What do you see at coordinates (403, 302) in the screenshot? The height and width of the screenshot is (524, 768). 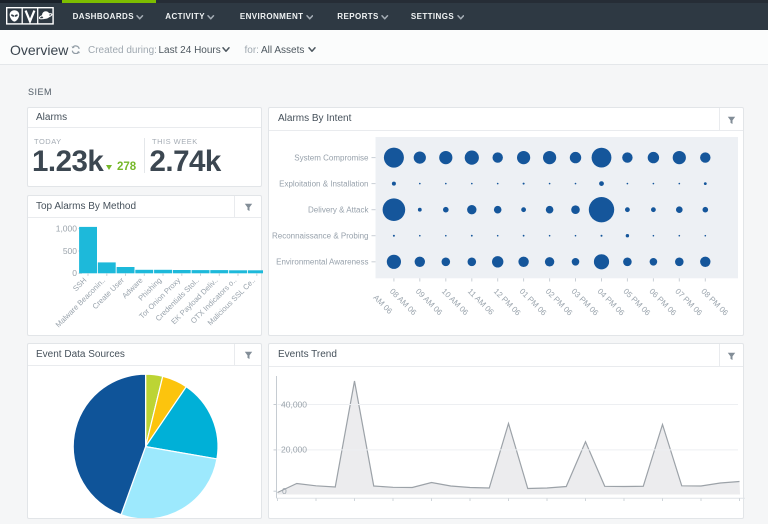 I see `svg-text: 08 AM 06` at bounding box center [403, 302].